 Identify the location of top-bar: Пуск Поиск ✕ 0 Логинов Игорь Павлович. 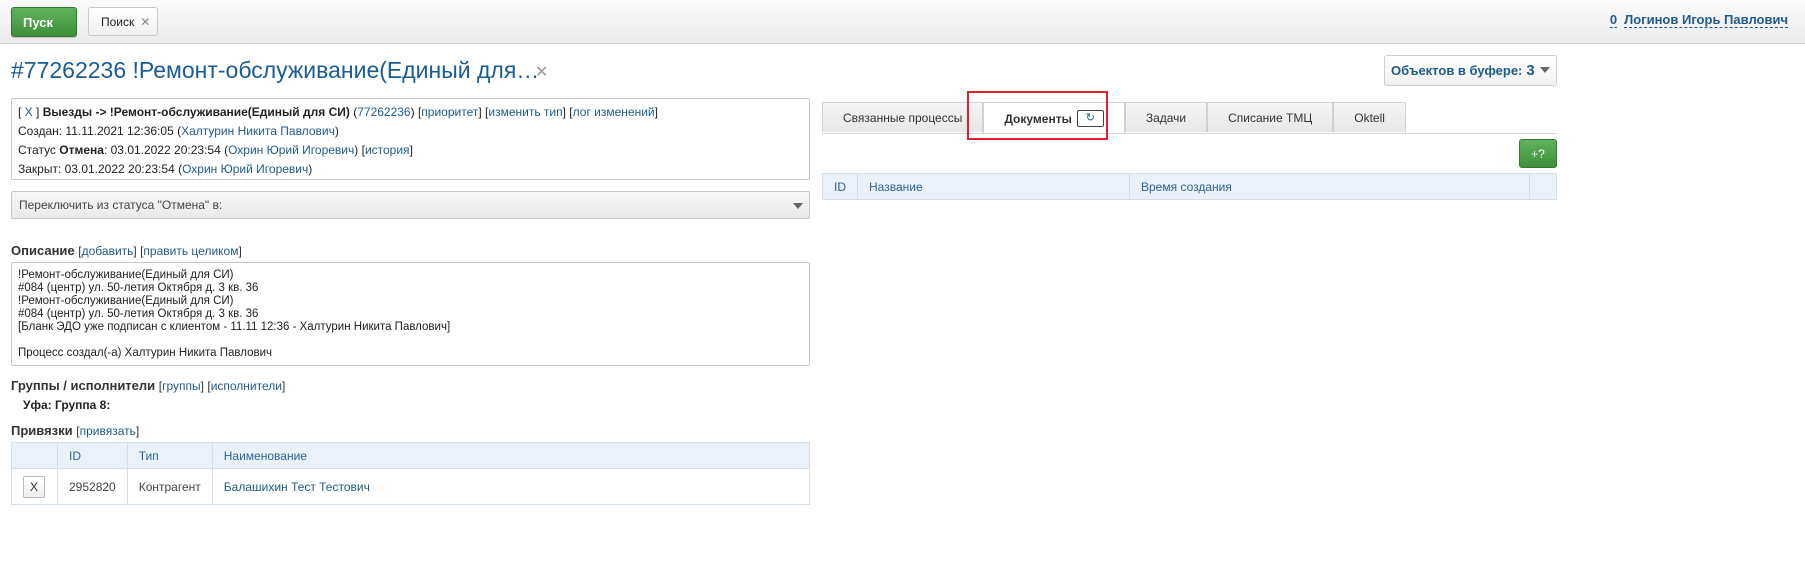
(902, 22).